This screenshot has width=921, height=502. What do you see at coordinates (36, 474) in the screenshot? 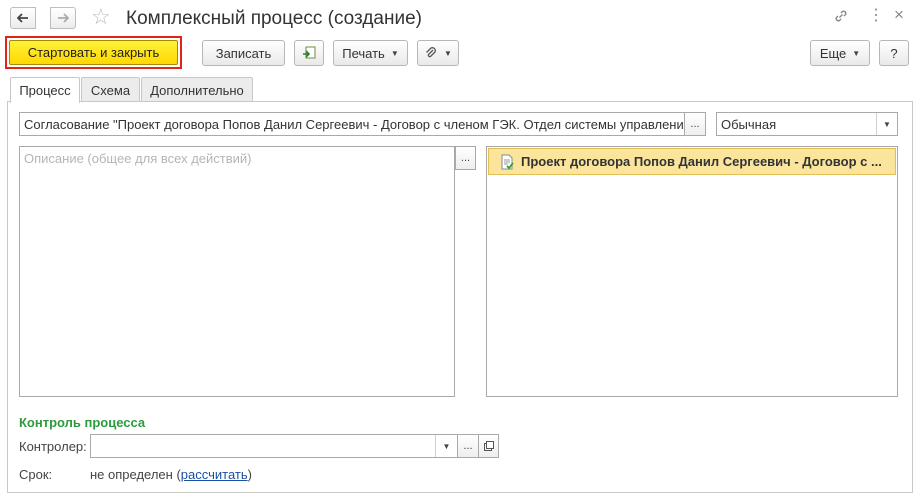
I see `deadline-label: Срок:` at bounding box center [36, 474].